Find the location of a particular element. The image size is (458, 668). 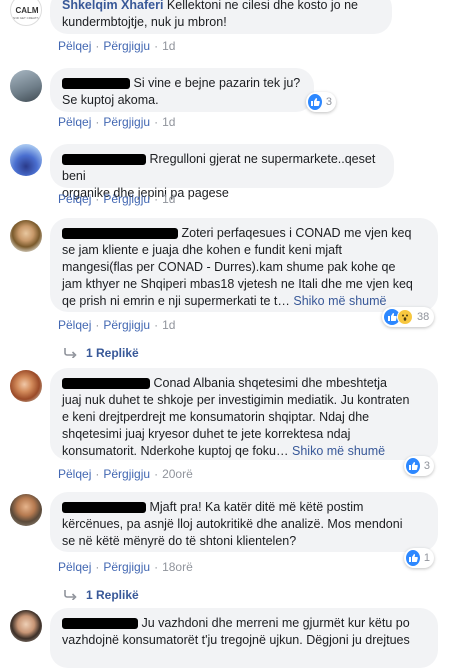

svg-text: CALM is located at coordinates (26, 10).